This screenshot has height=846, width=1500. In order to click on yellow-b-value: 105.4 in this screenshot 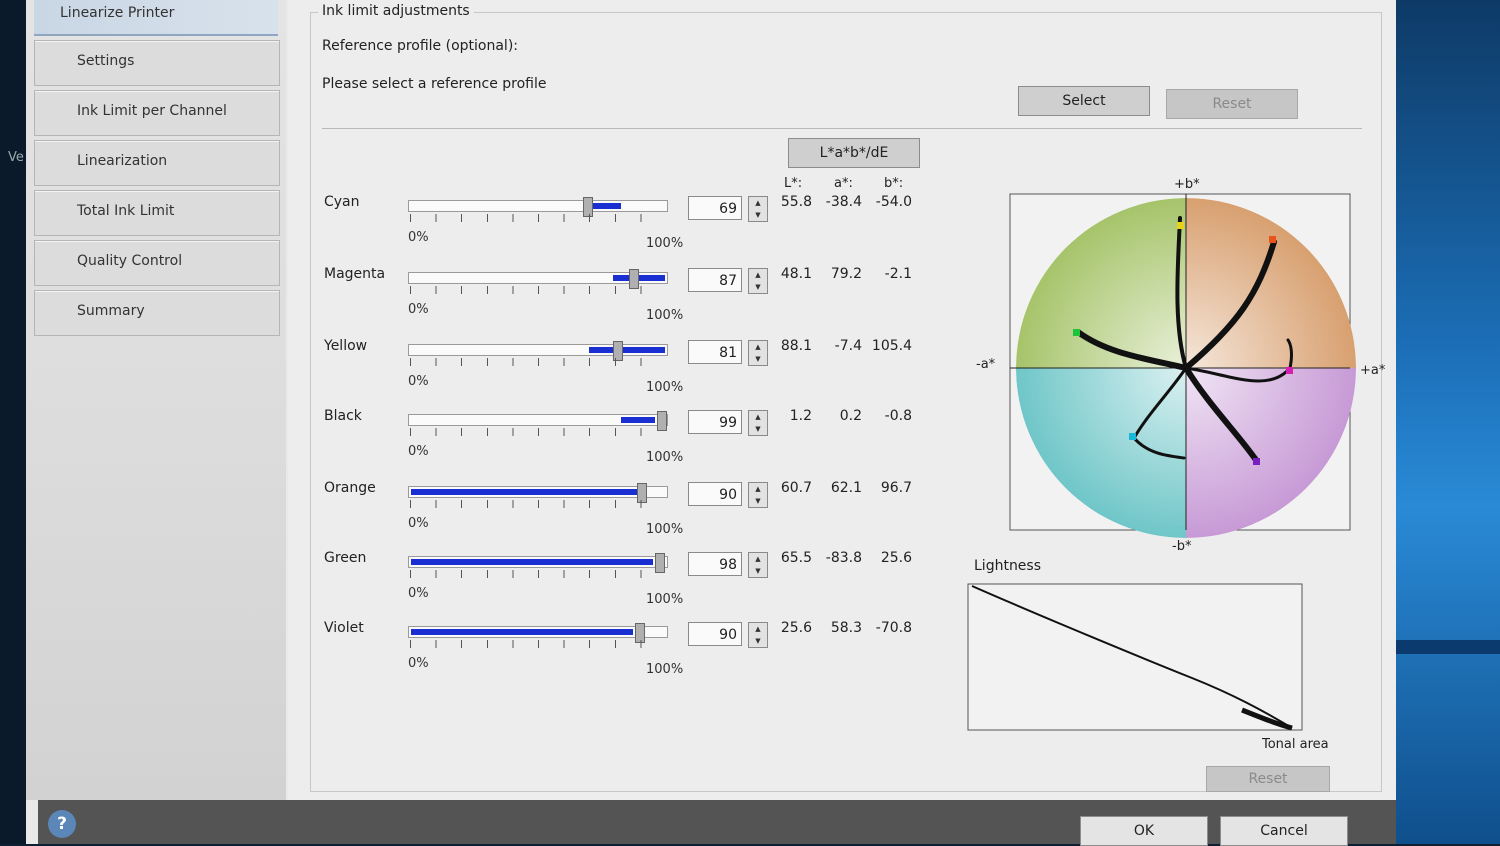, I will do `click(891, 346)`.